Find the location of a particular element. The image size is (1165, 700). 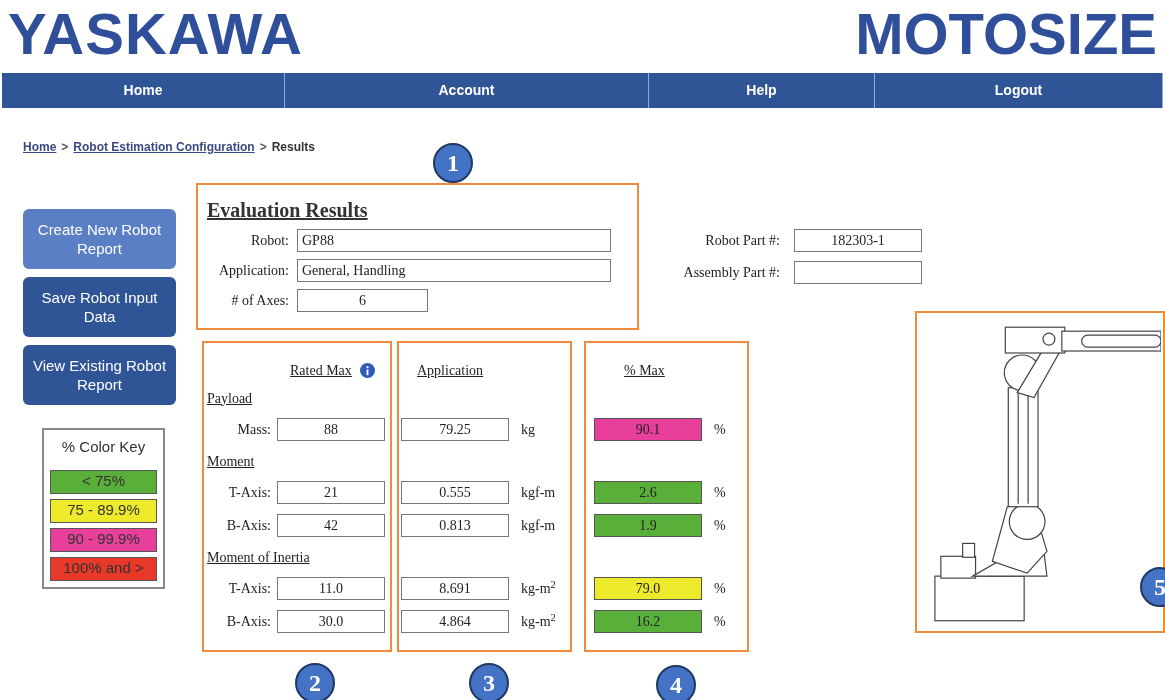

field-label: Mass: is located at coordinates (254, 430).